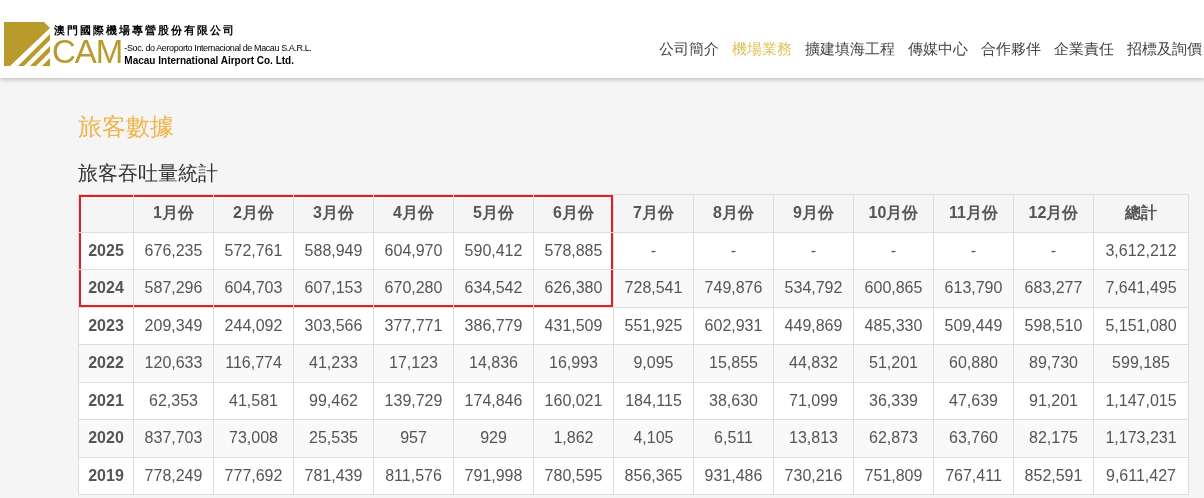  Describe the element at coordinates (173, 401) in the screenshot. I see `table-cell: 62,353` at that location.